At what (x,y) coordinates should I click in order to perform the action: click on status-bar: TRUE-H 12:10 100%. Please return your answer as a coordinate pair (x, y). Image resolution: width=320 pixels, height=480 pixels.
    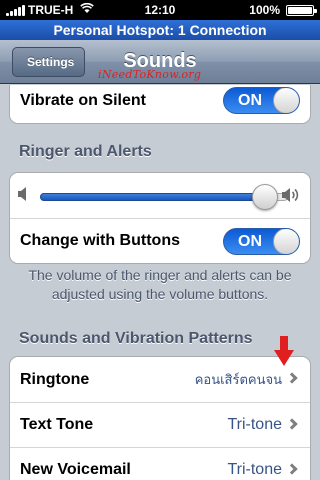
    Looking at the image, I should click on (160, 10).